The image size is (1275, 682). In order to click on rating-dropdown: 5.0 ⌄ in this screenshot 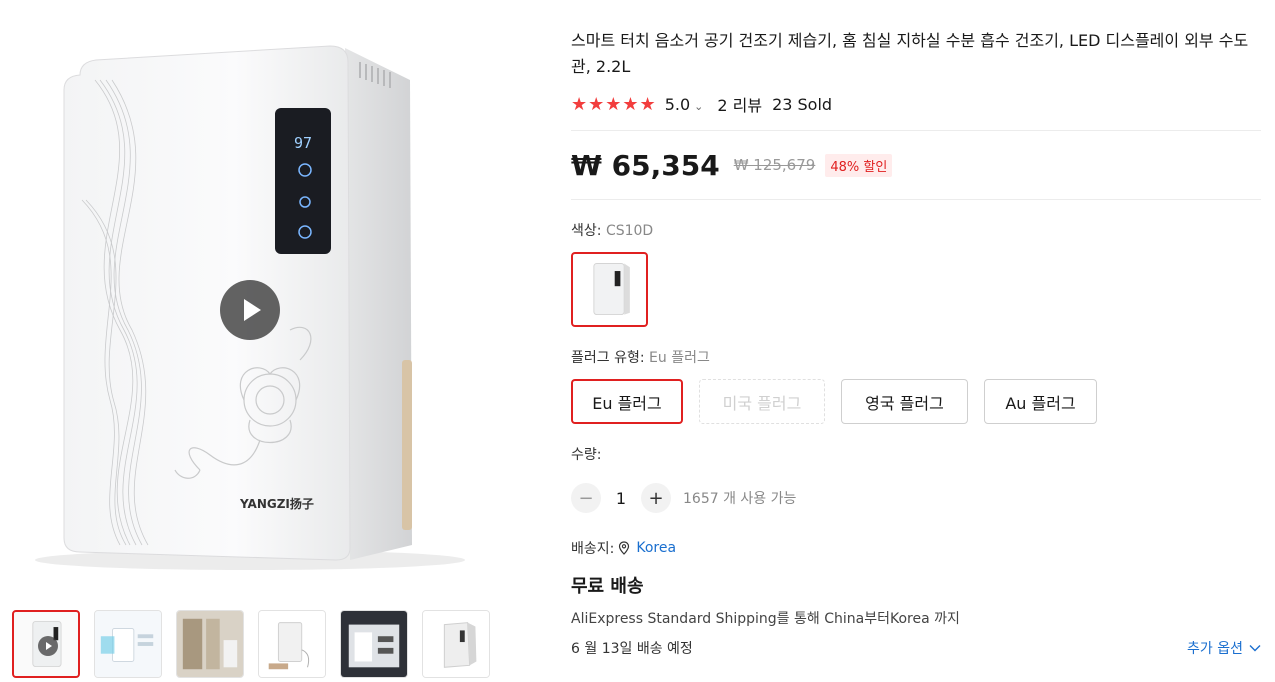, I will do `click(684, 104)`.